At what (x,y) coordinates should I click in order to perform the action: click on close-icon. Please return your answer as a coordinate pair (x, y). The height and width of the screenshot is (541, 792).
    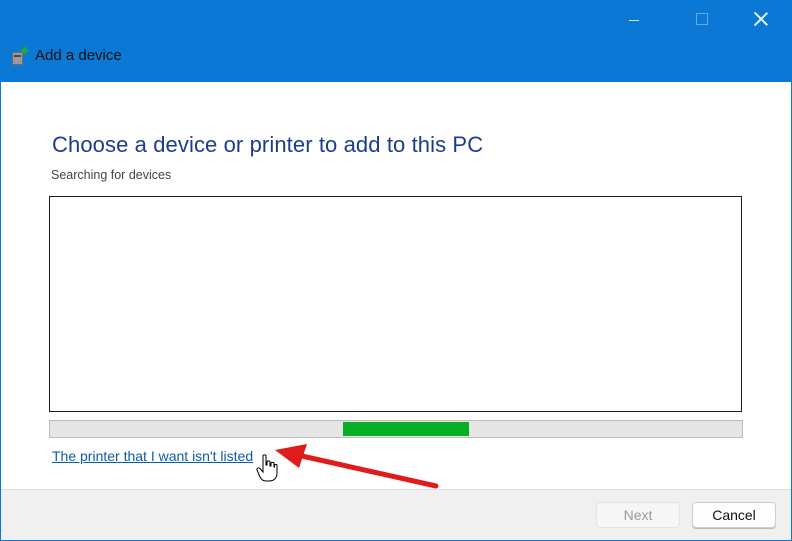
    Looking at the image, I should click on (761, 19).